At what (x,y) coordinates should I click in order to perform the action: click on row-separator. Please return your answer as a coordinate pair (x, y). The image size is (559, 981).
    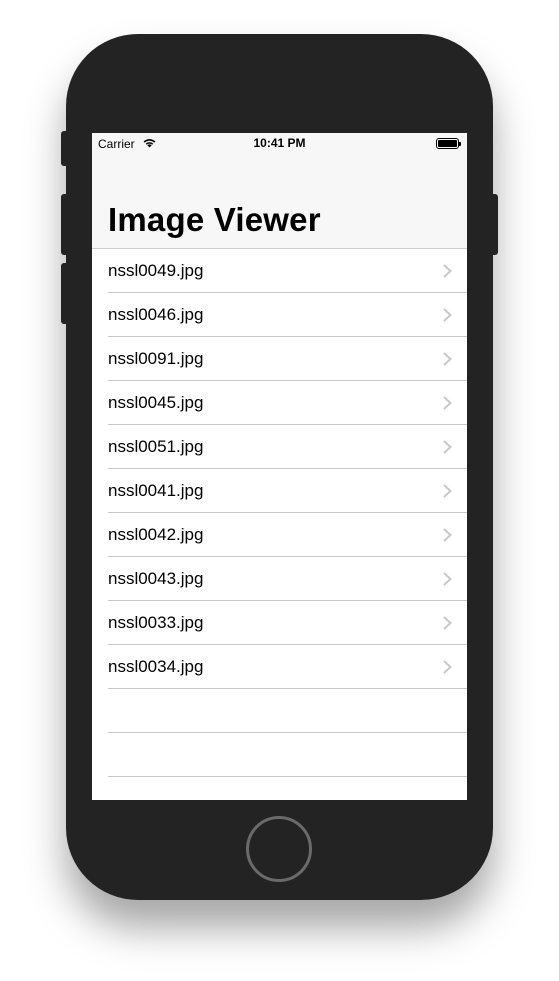
    Looking at the image, I should click on (287, 776).